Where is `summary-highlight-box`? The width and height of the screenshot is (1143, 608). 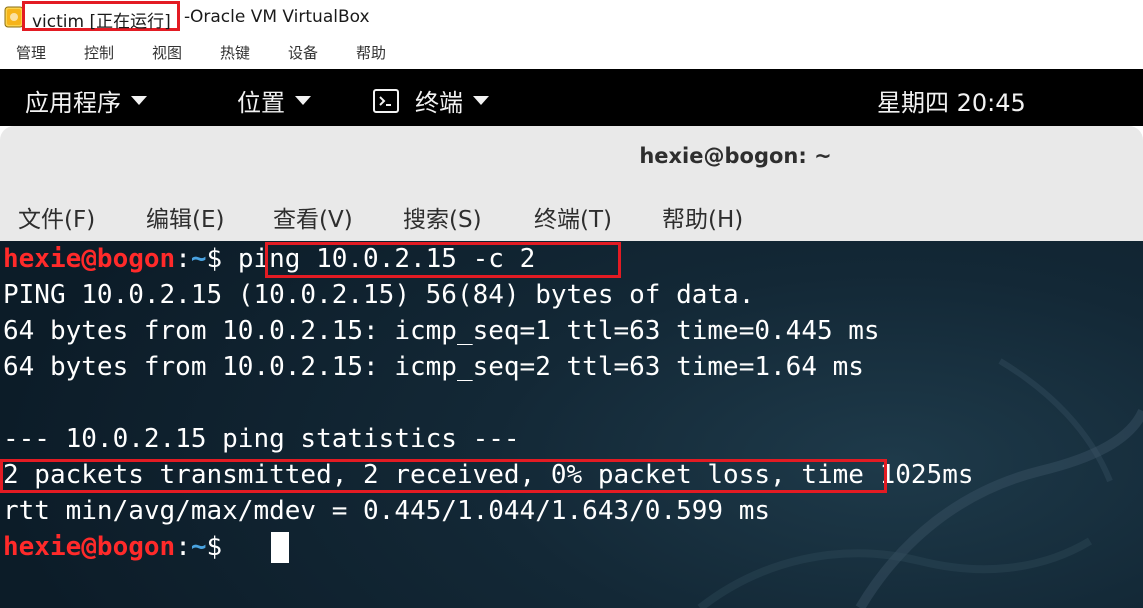
summary-highlight-box is located at coordinates (443, 476).